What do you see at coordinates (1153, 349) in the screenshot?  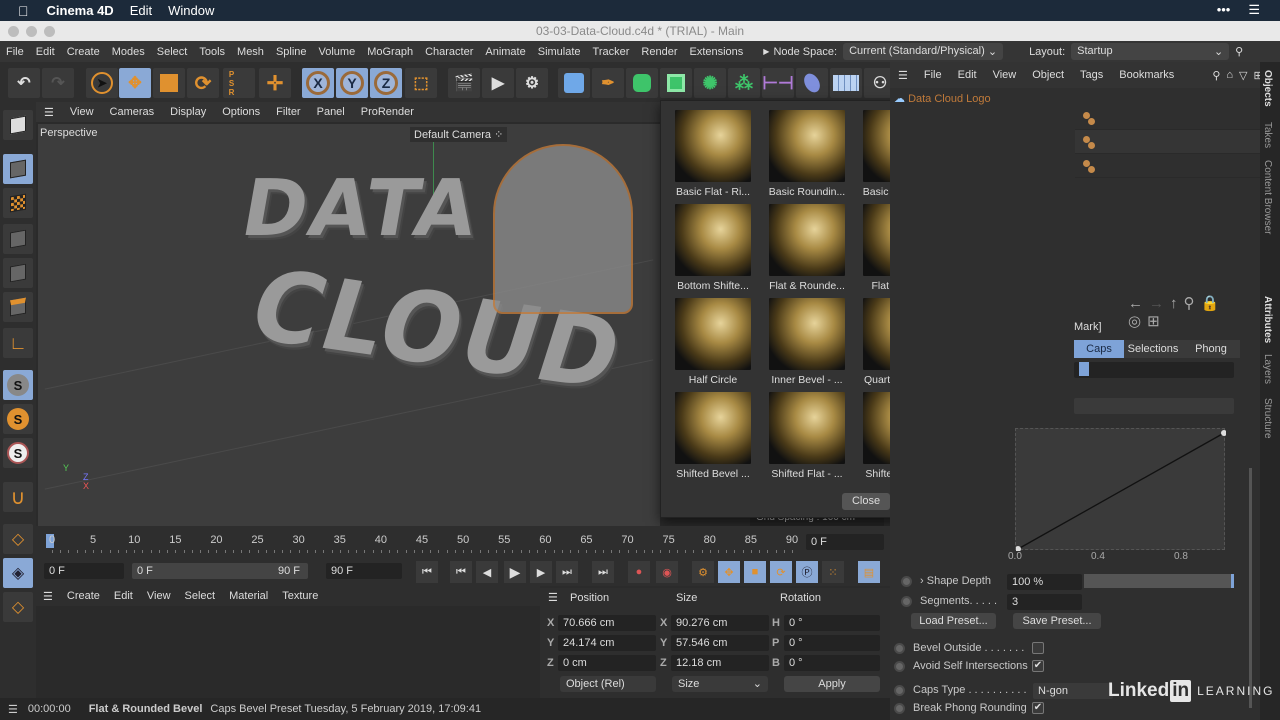 I see `tab-selections: Selections` at bounding box center [1153, 349].